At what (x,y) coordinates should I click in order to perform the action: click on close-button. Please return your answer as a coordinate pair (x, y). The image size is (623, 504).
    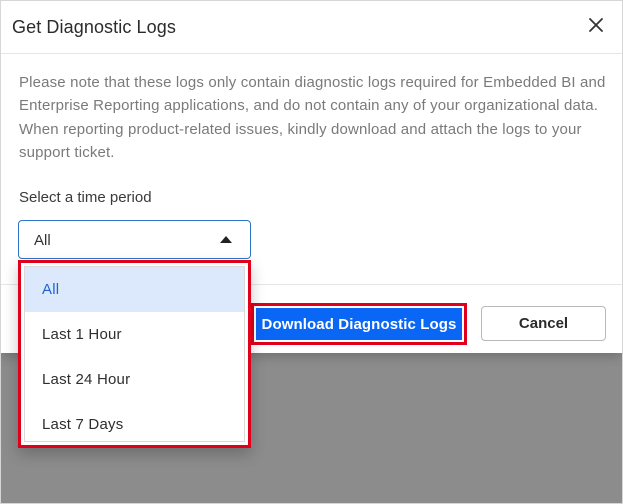
    Looking at the image, I should click on (596, 25).